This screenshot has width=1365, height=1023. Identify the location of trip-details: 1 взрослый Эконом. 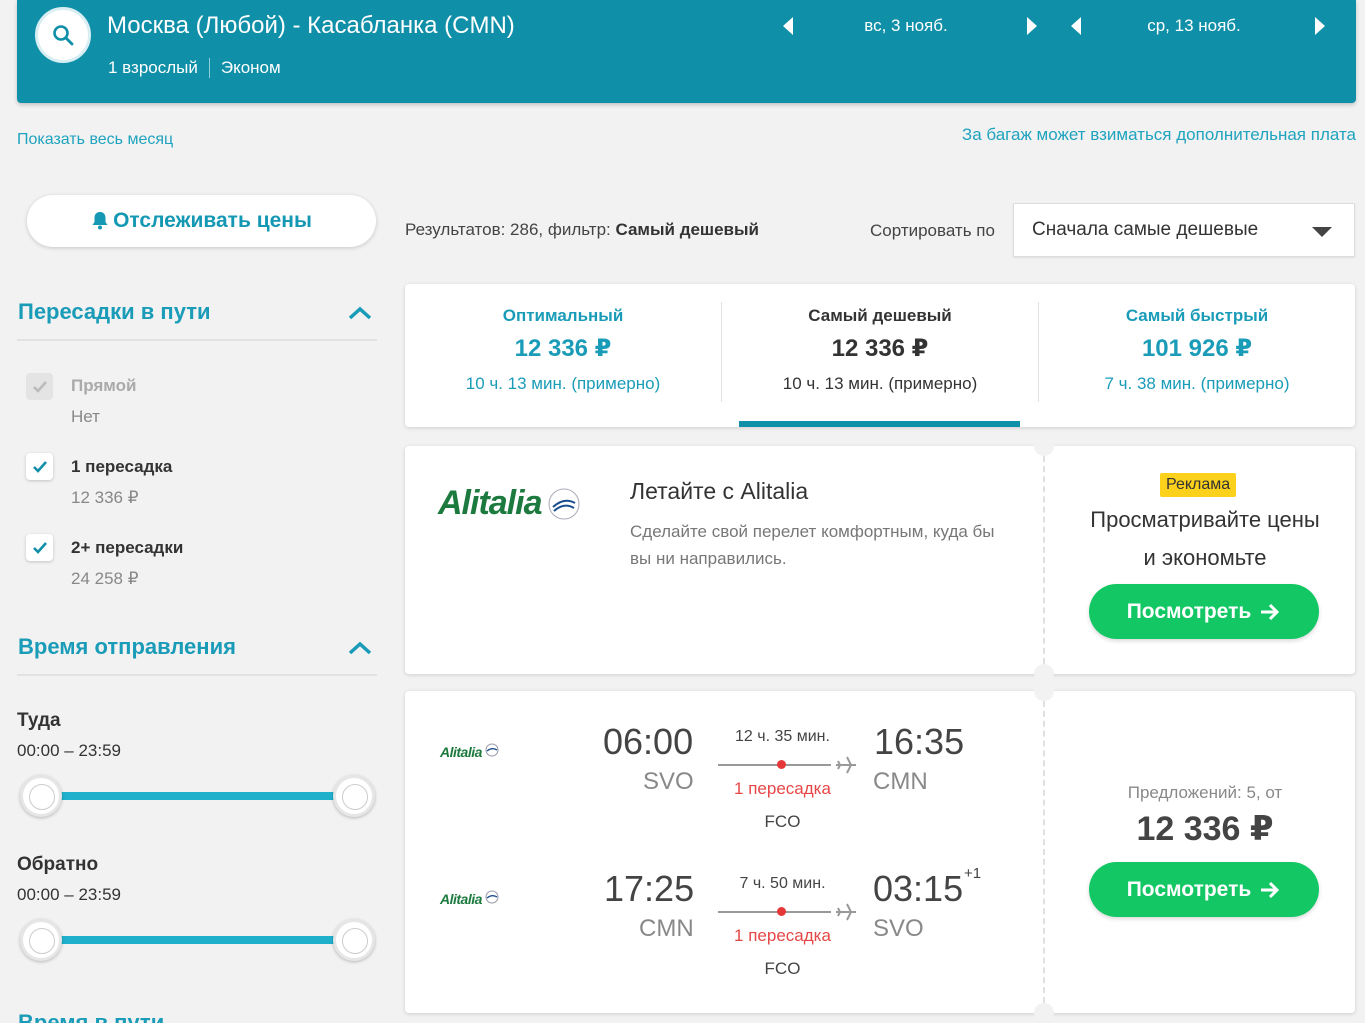
(194, 68).